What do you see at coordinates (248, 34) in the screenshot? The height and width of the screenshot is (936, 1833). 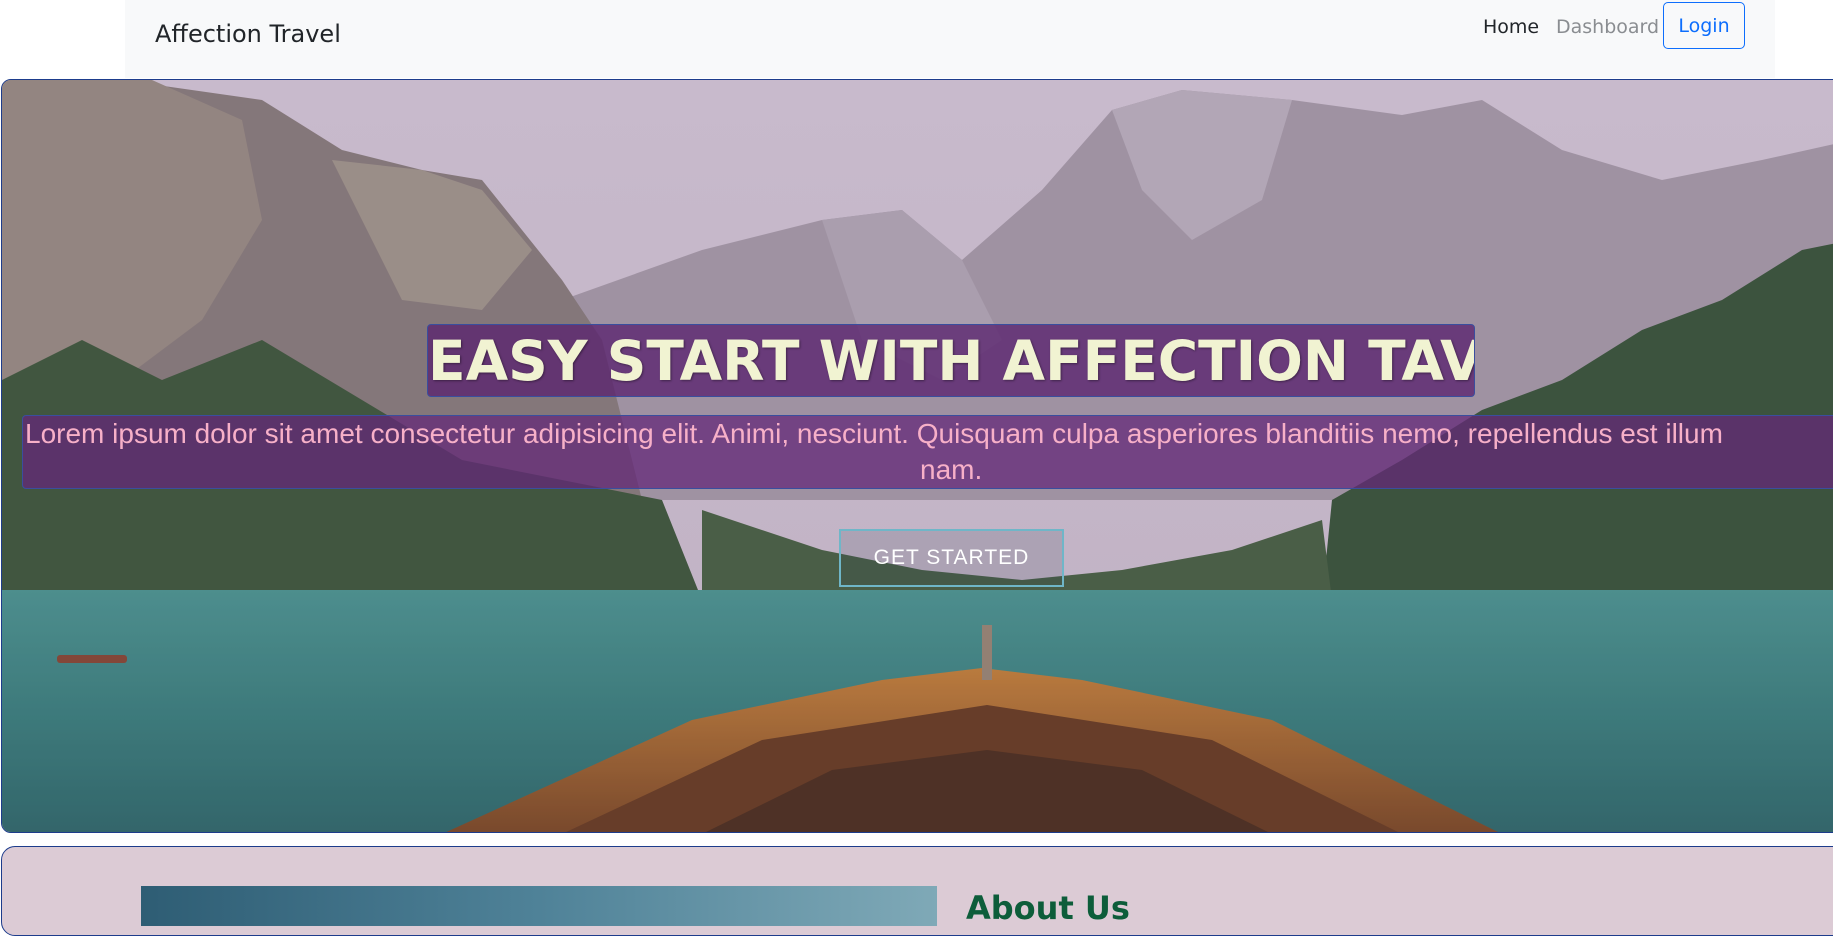 I see `navbar-brand: Affection Travel` at bounding box center [248, 34].